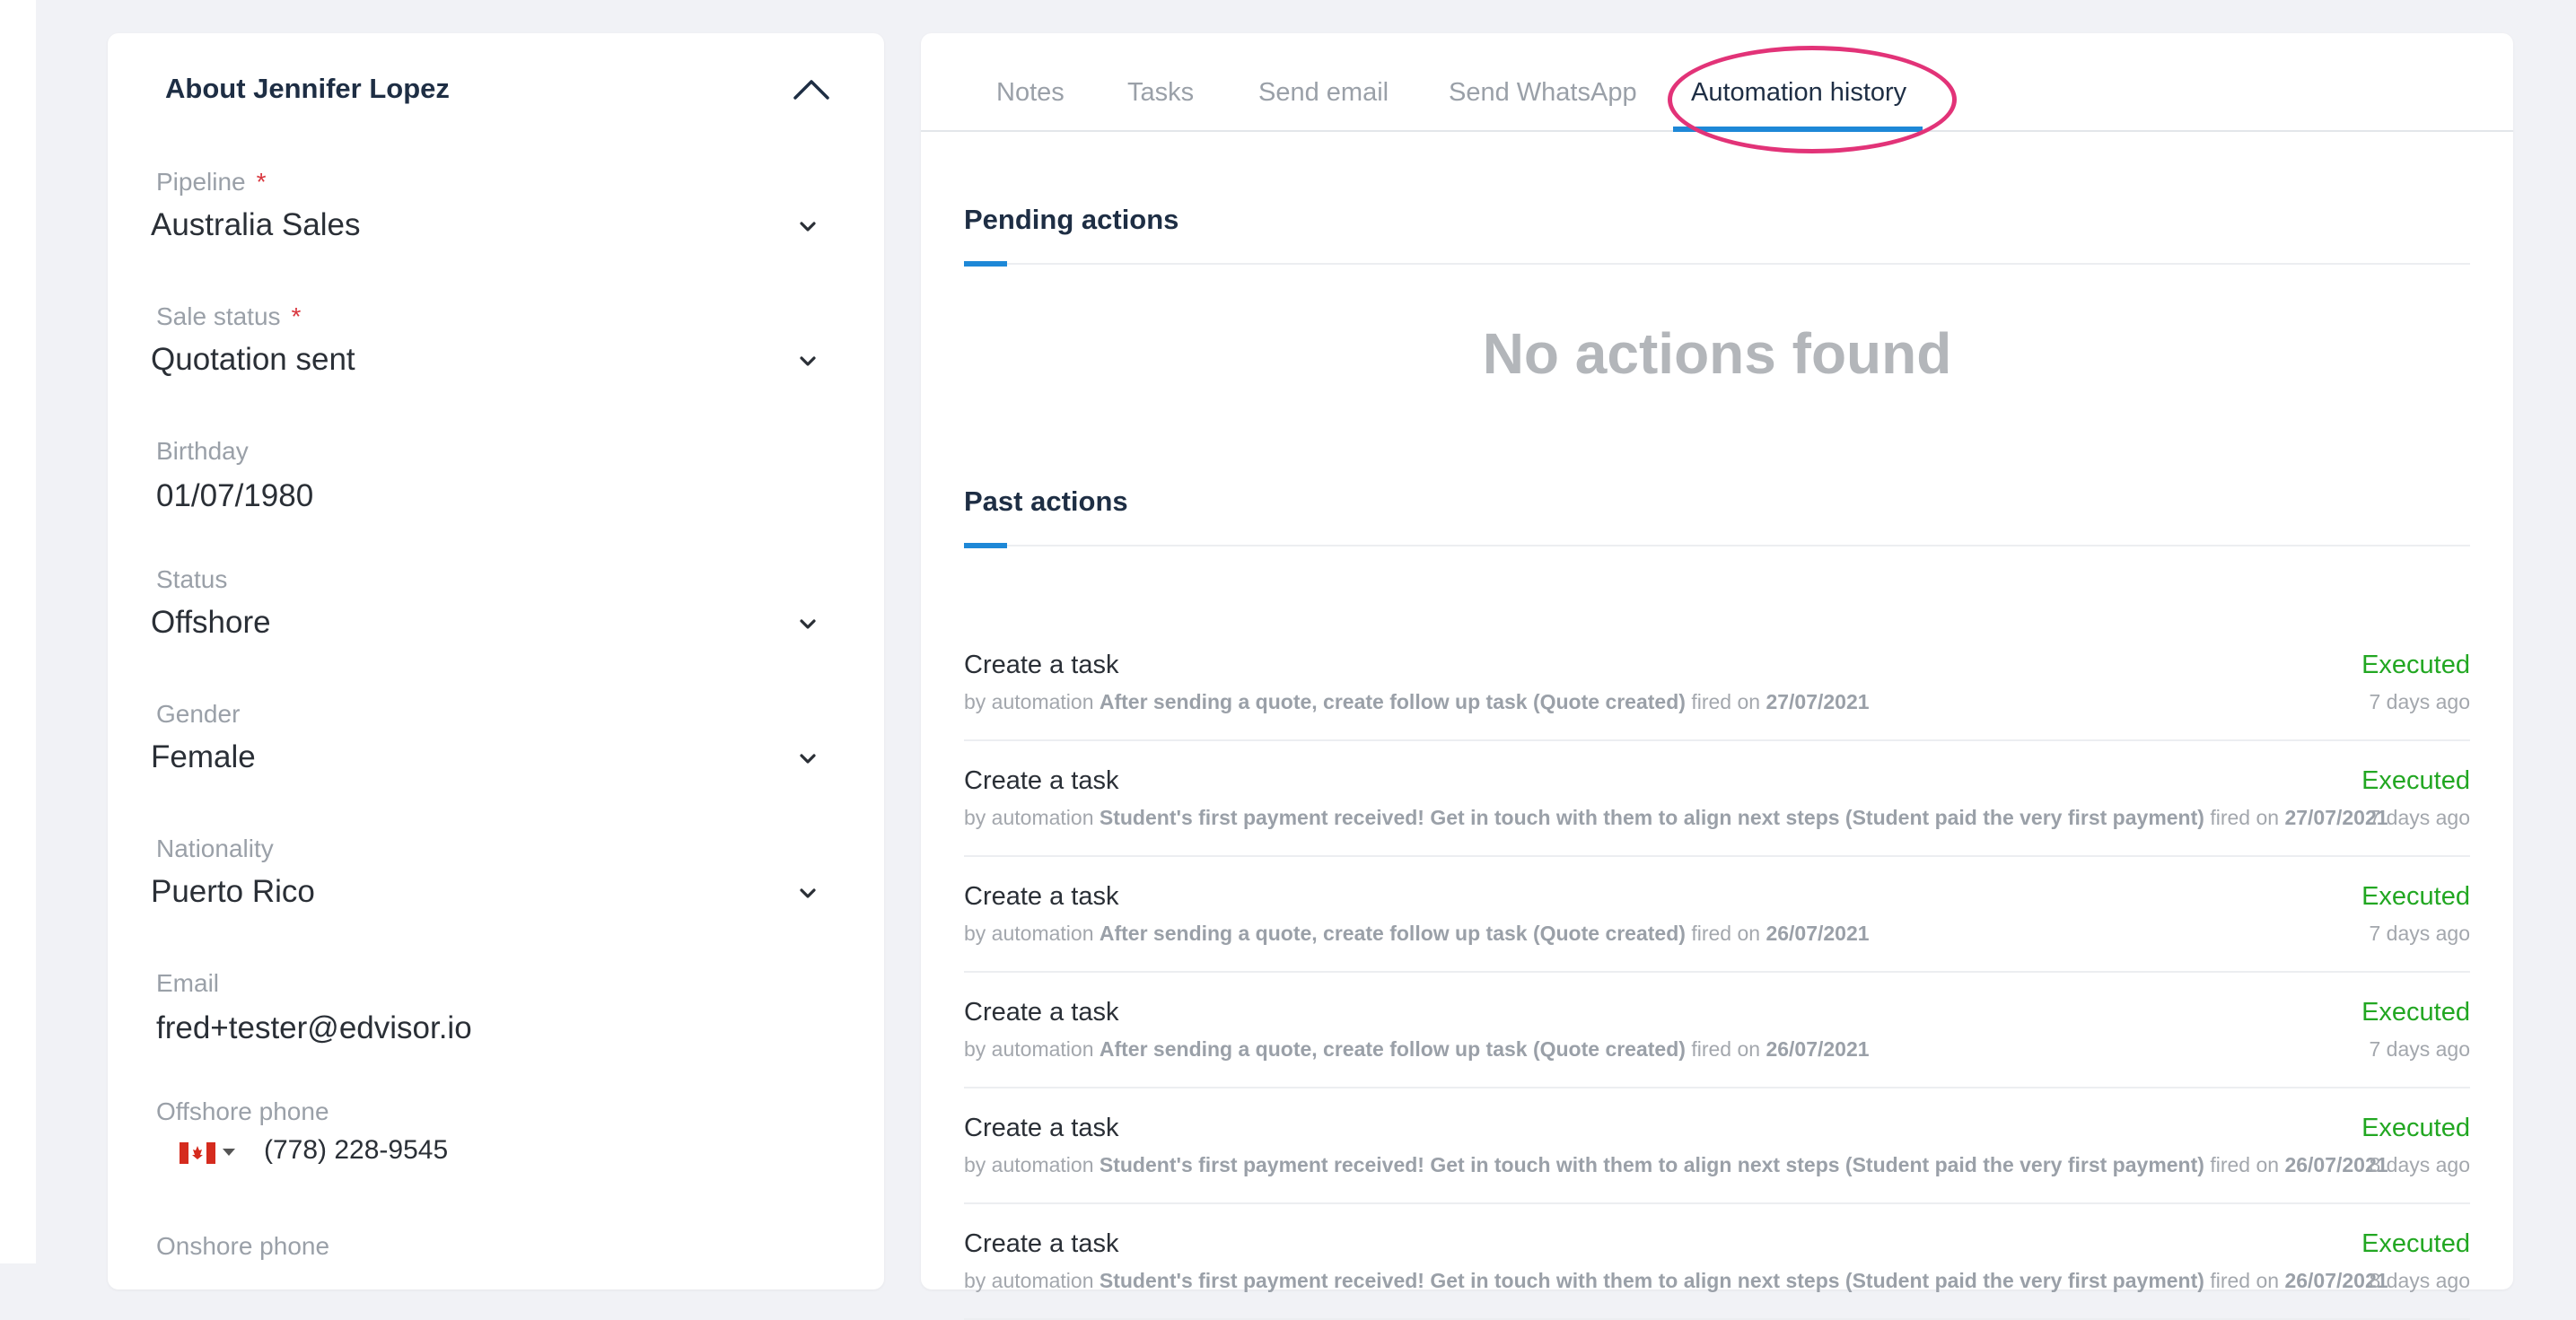 This screenshot has height=1320, width=2576. I want to click on email-value: fred+tester@edvisor.io, so click(314, 1027).